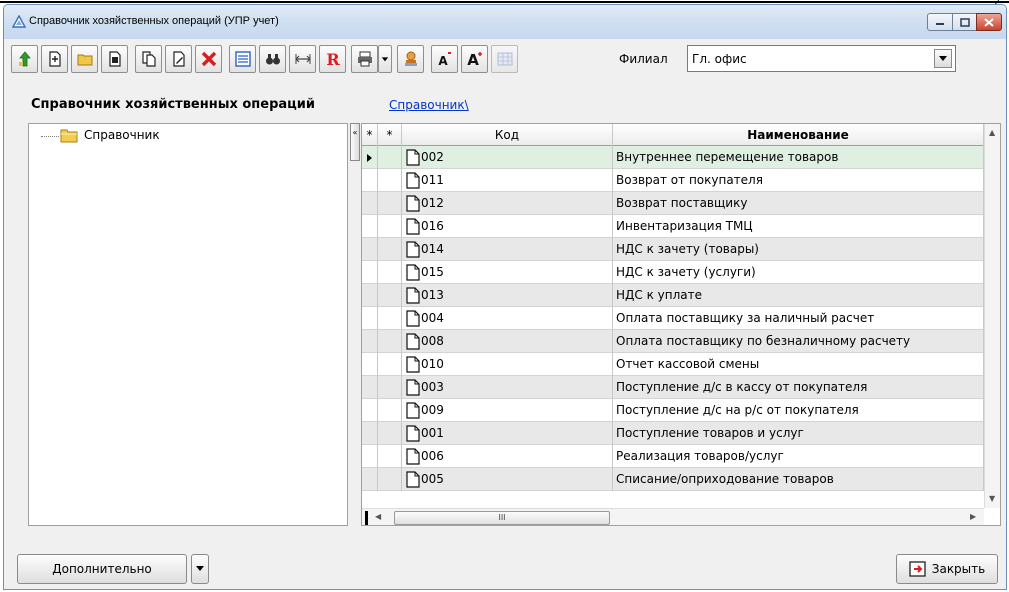  What do you see at coordinates (673, 387) in the screenshot?
I see `table-row: 003 Поступление д/с в кассу от покупателя` at bounding box center [673, 387].